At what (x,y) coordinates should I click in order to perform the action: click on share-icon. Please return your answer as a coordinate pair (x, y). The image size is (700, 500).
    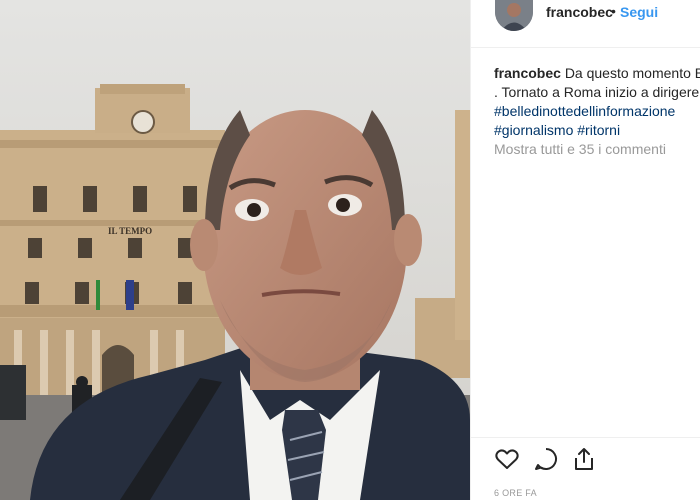
    Looking at the image, I should click on (584, 459).